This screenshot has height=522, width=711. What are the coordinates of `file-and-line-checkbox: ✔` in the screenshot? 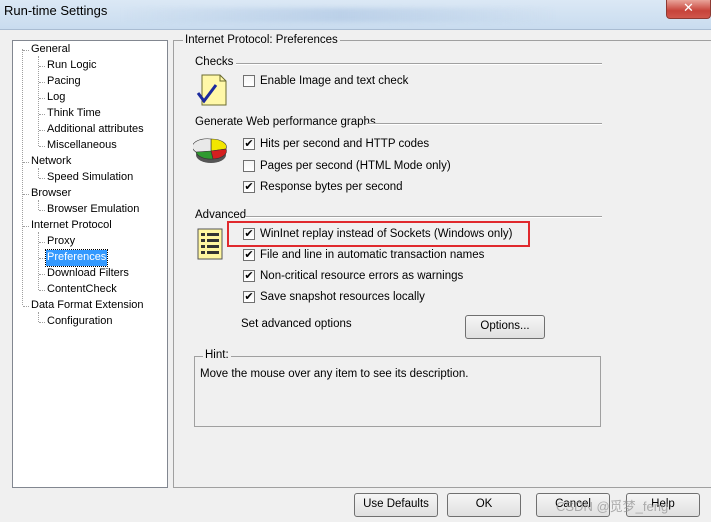 It's located at (249, 255).